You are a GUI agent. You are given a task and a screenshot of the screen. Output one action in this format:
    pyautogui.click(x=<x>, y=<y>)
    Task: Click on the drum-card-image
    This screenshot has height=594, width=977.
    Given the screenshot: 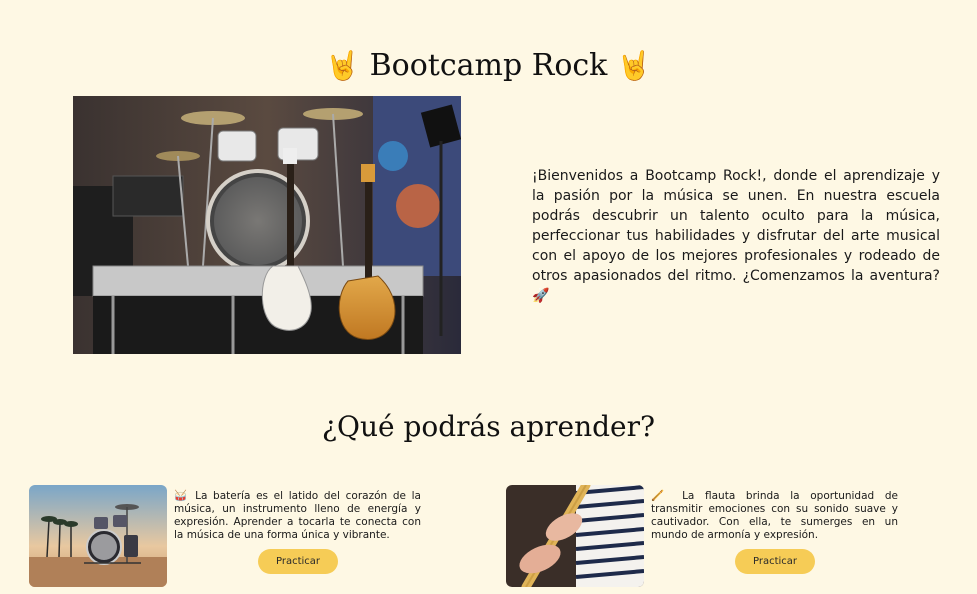 What is the action you would take?
    pyautogui.click(x=98, y=536)
    